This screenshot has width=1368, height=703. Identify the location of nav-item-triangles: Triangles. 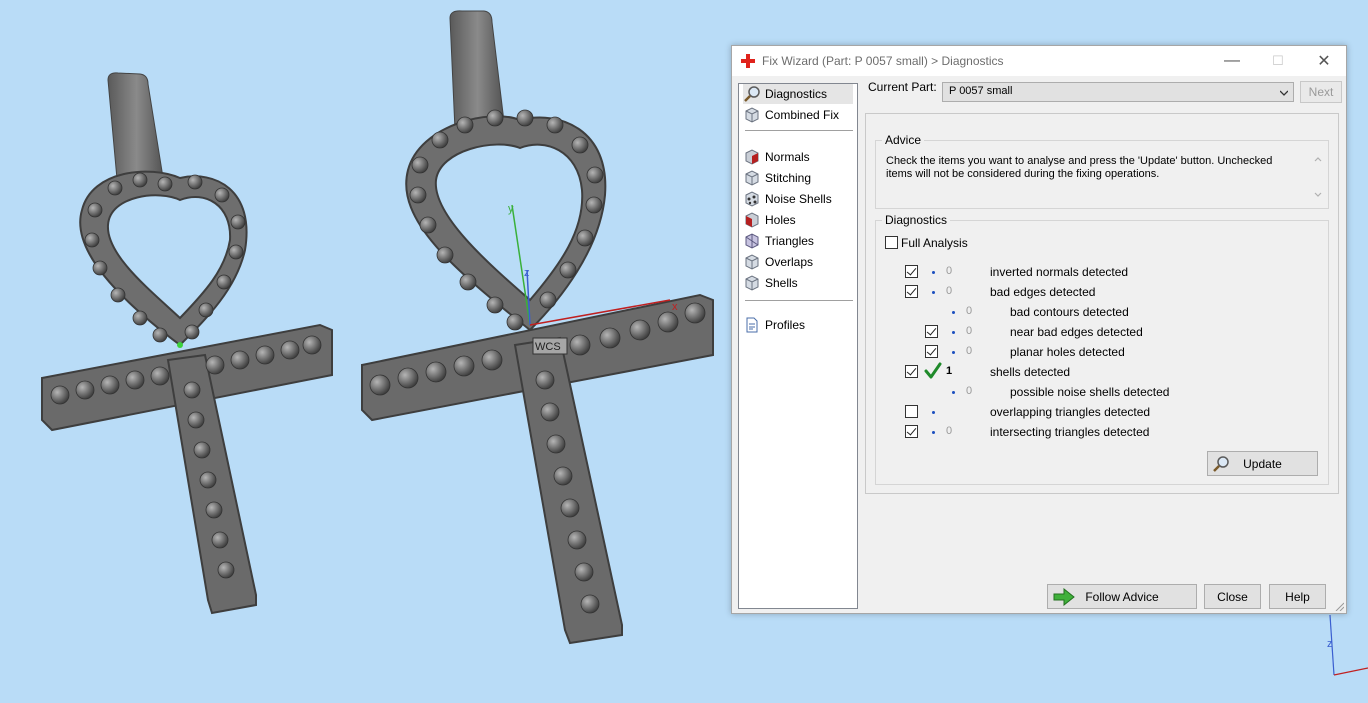
(798, 241).